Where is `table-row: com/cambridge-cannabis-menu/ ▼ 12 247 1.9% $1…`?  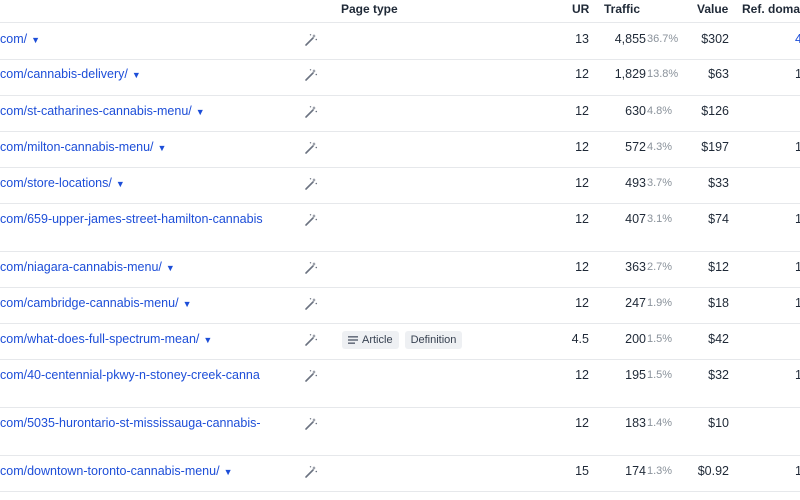 table-row: com/cambridge-cannabis-menu/ ▼ 12 247 1.9% $1… is located at coordinates (400, 305).